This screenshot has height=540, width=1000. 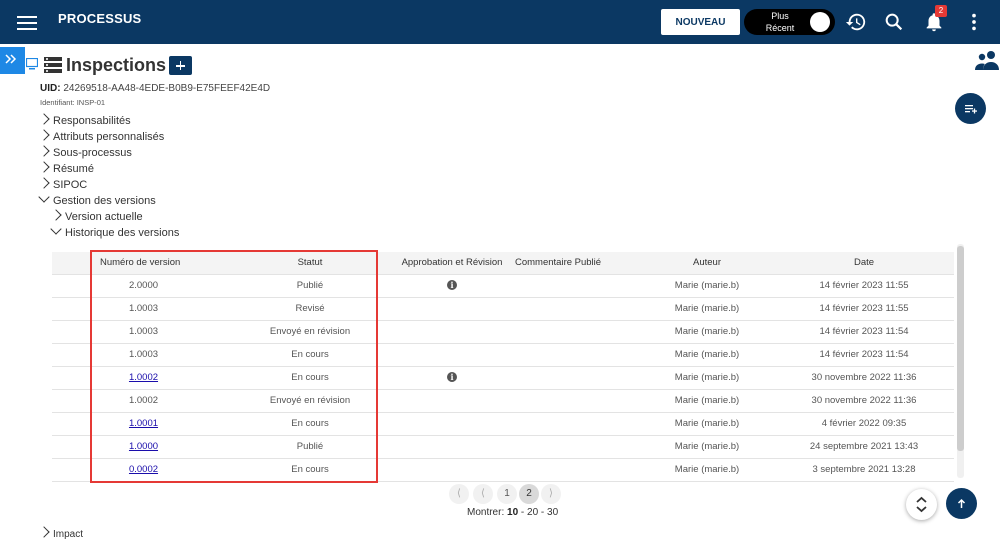 I want to click on tree-item-responsabilites: Responsabilités, so click(x=84, y=120).